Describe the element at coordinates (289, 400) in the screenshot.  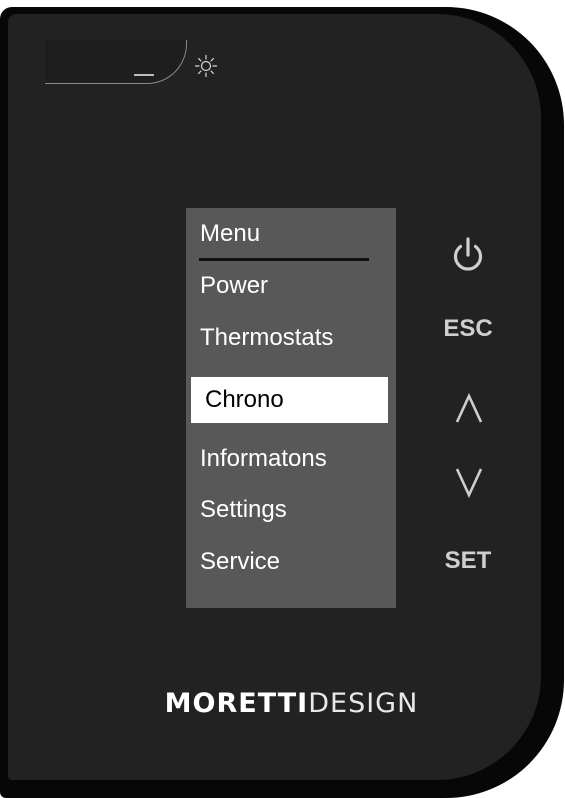
I see `menu-item-chrono: Chrono` at that location.